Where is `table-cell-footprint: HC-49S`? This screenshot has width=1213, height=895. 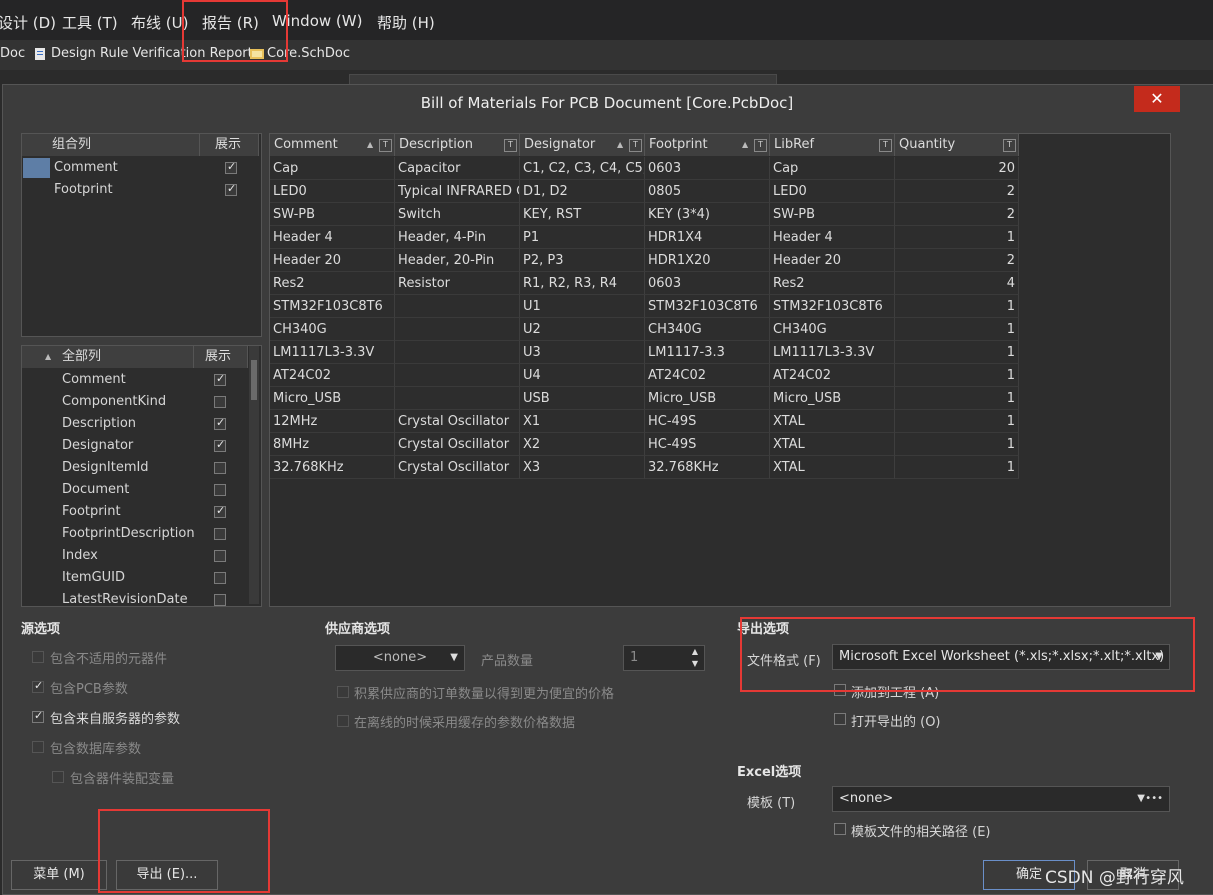
table-cell-footprint: HC-49S is located at coordinates (707, 444).